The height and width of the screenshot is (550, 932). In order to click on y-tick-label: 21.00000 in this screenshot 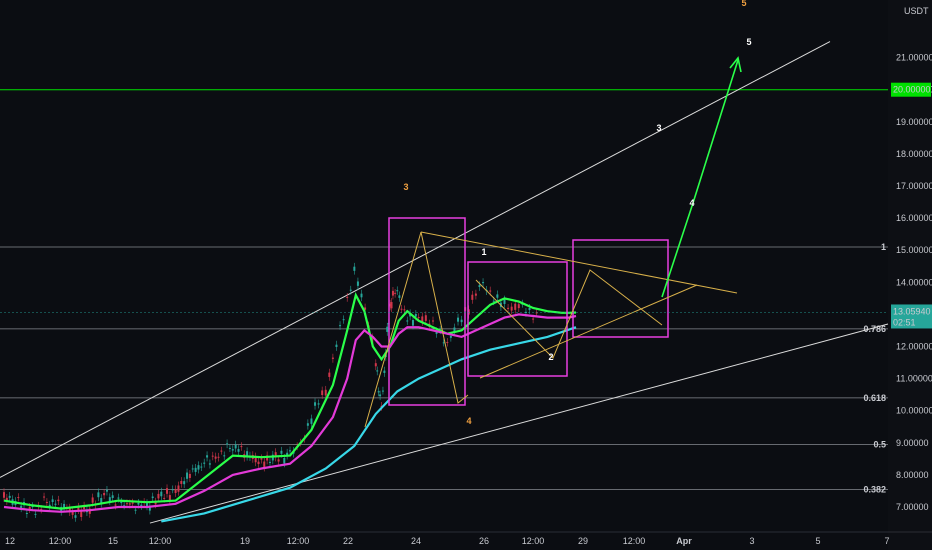, I will do `click(914, 58)`.